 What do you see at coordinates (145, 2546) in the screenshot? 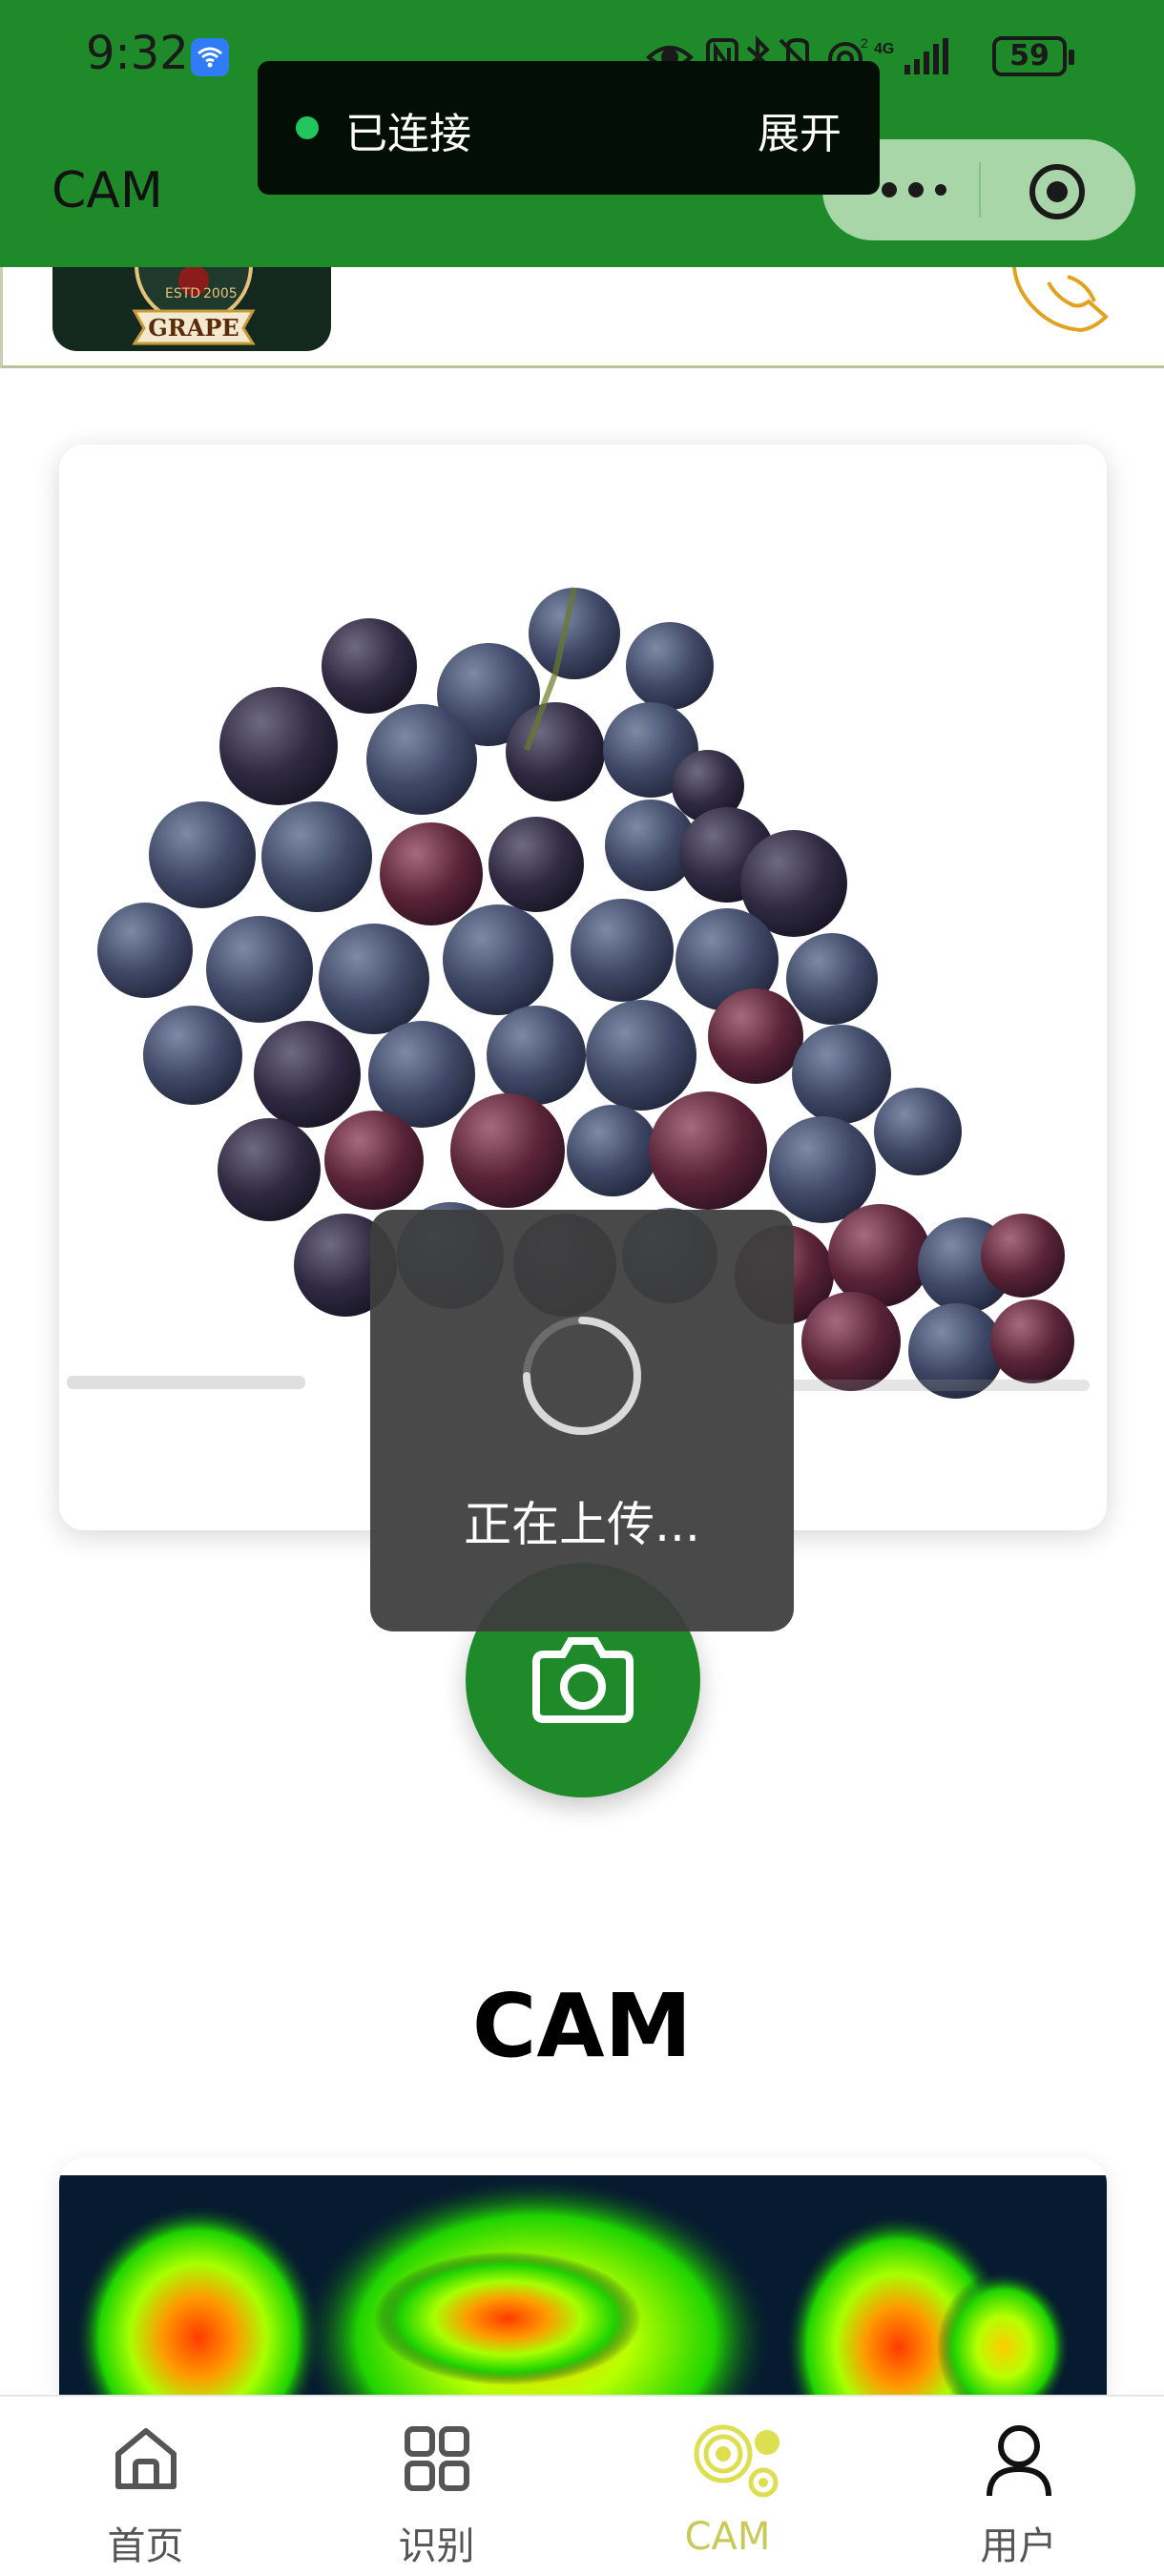
I see `tab-home-label: 首页` at bounding box center [145, 2546].